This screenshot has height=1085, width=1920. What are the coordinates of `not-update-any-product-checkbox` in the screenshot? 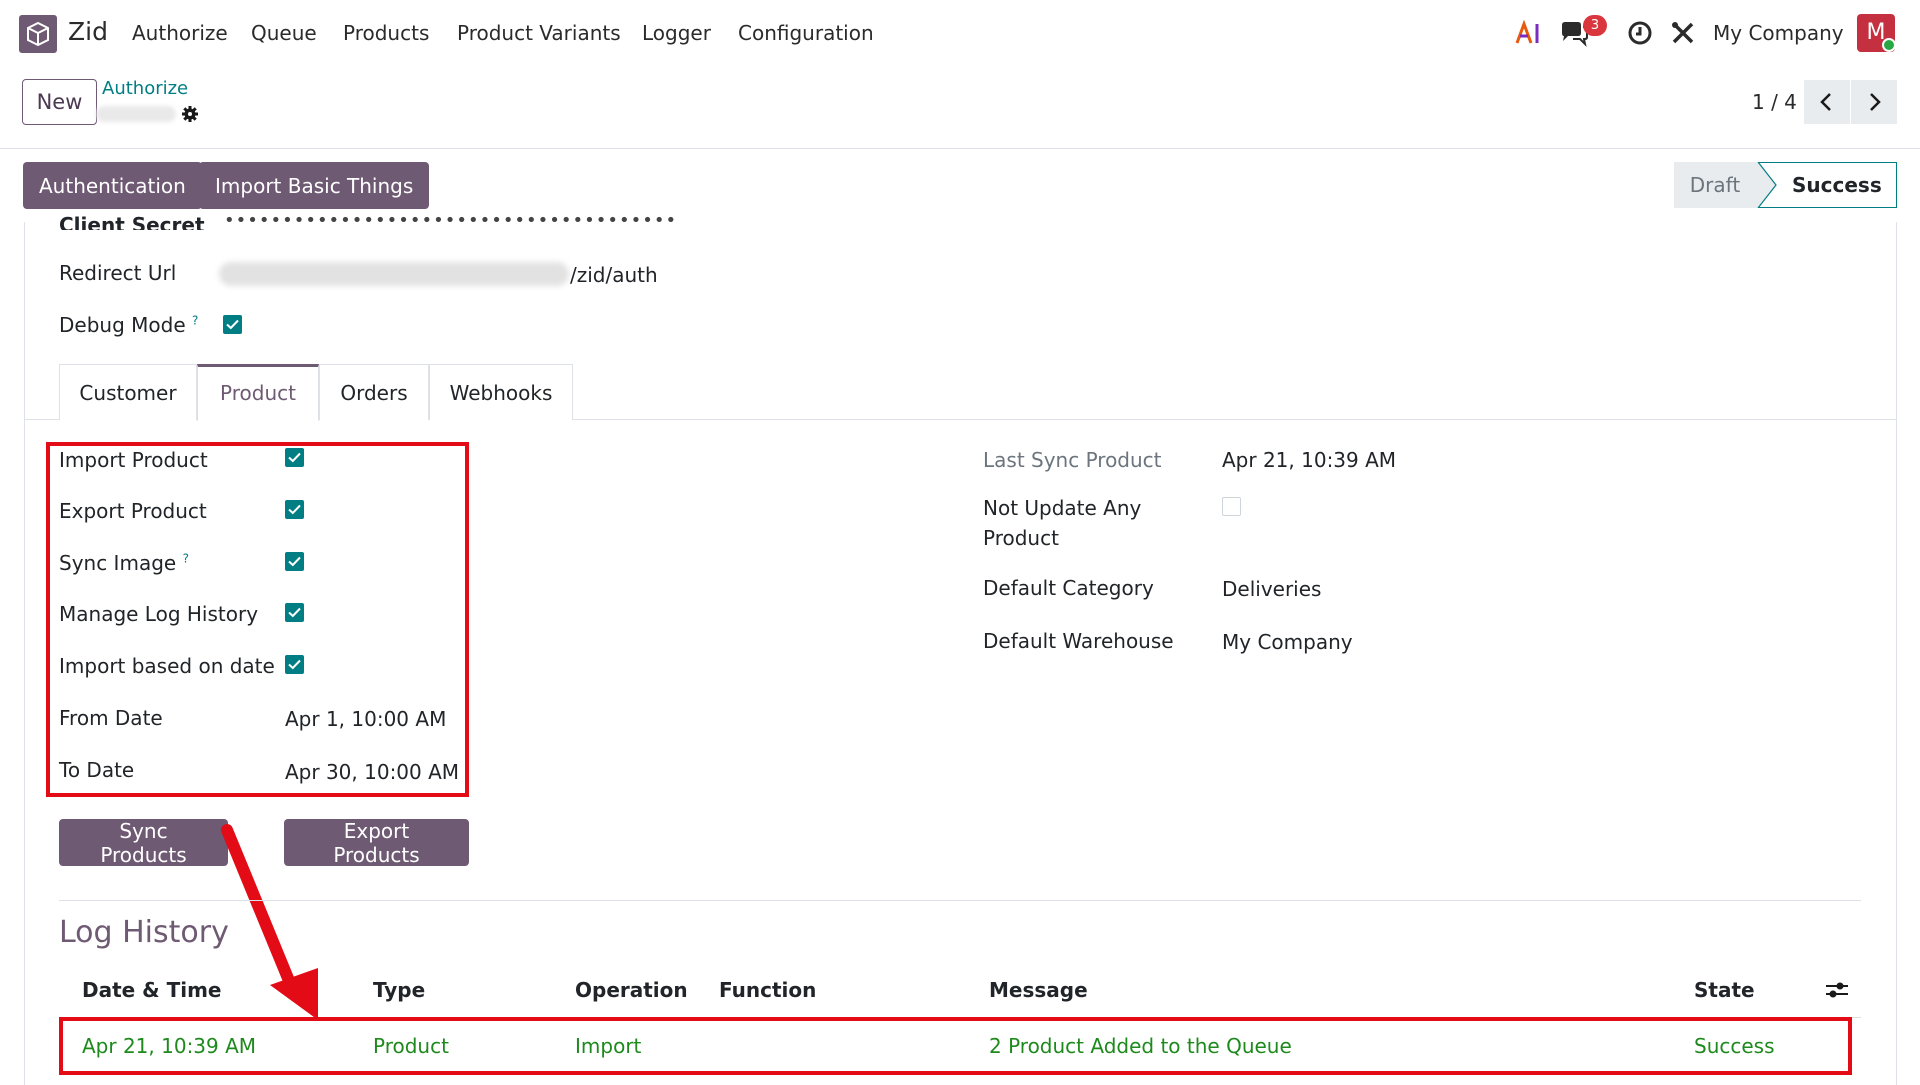 It's located at (1231, 506).